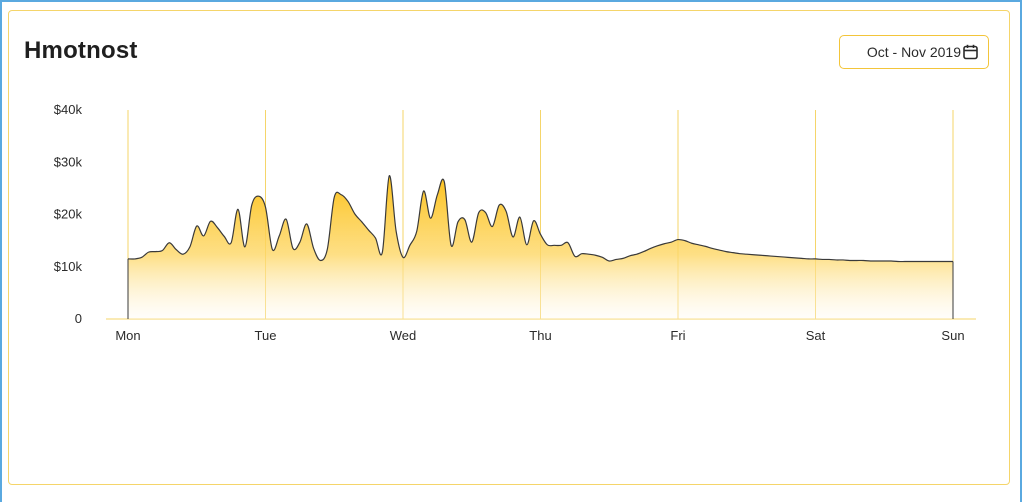 This screenshot has height=502, width=1022. Describe the element at coordinates (952, 335) in the screenshot. I see `x-tick-label: Sun` at that location.